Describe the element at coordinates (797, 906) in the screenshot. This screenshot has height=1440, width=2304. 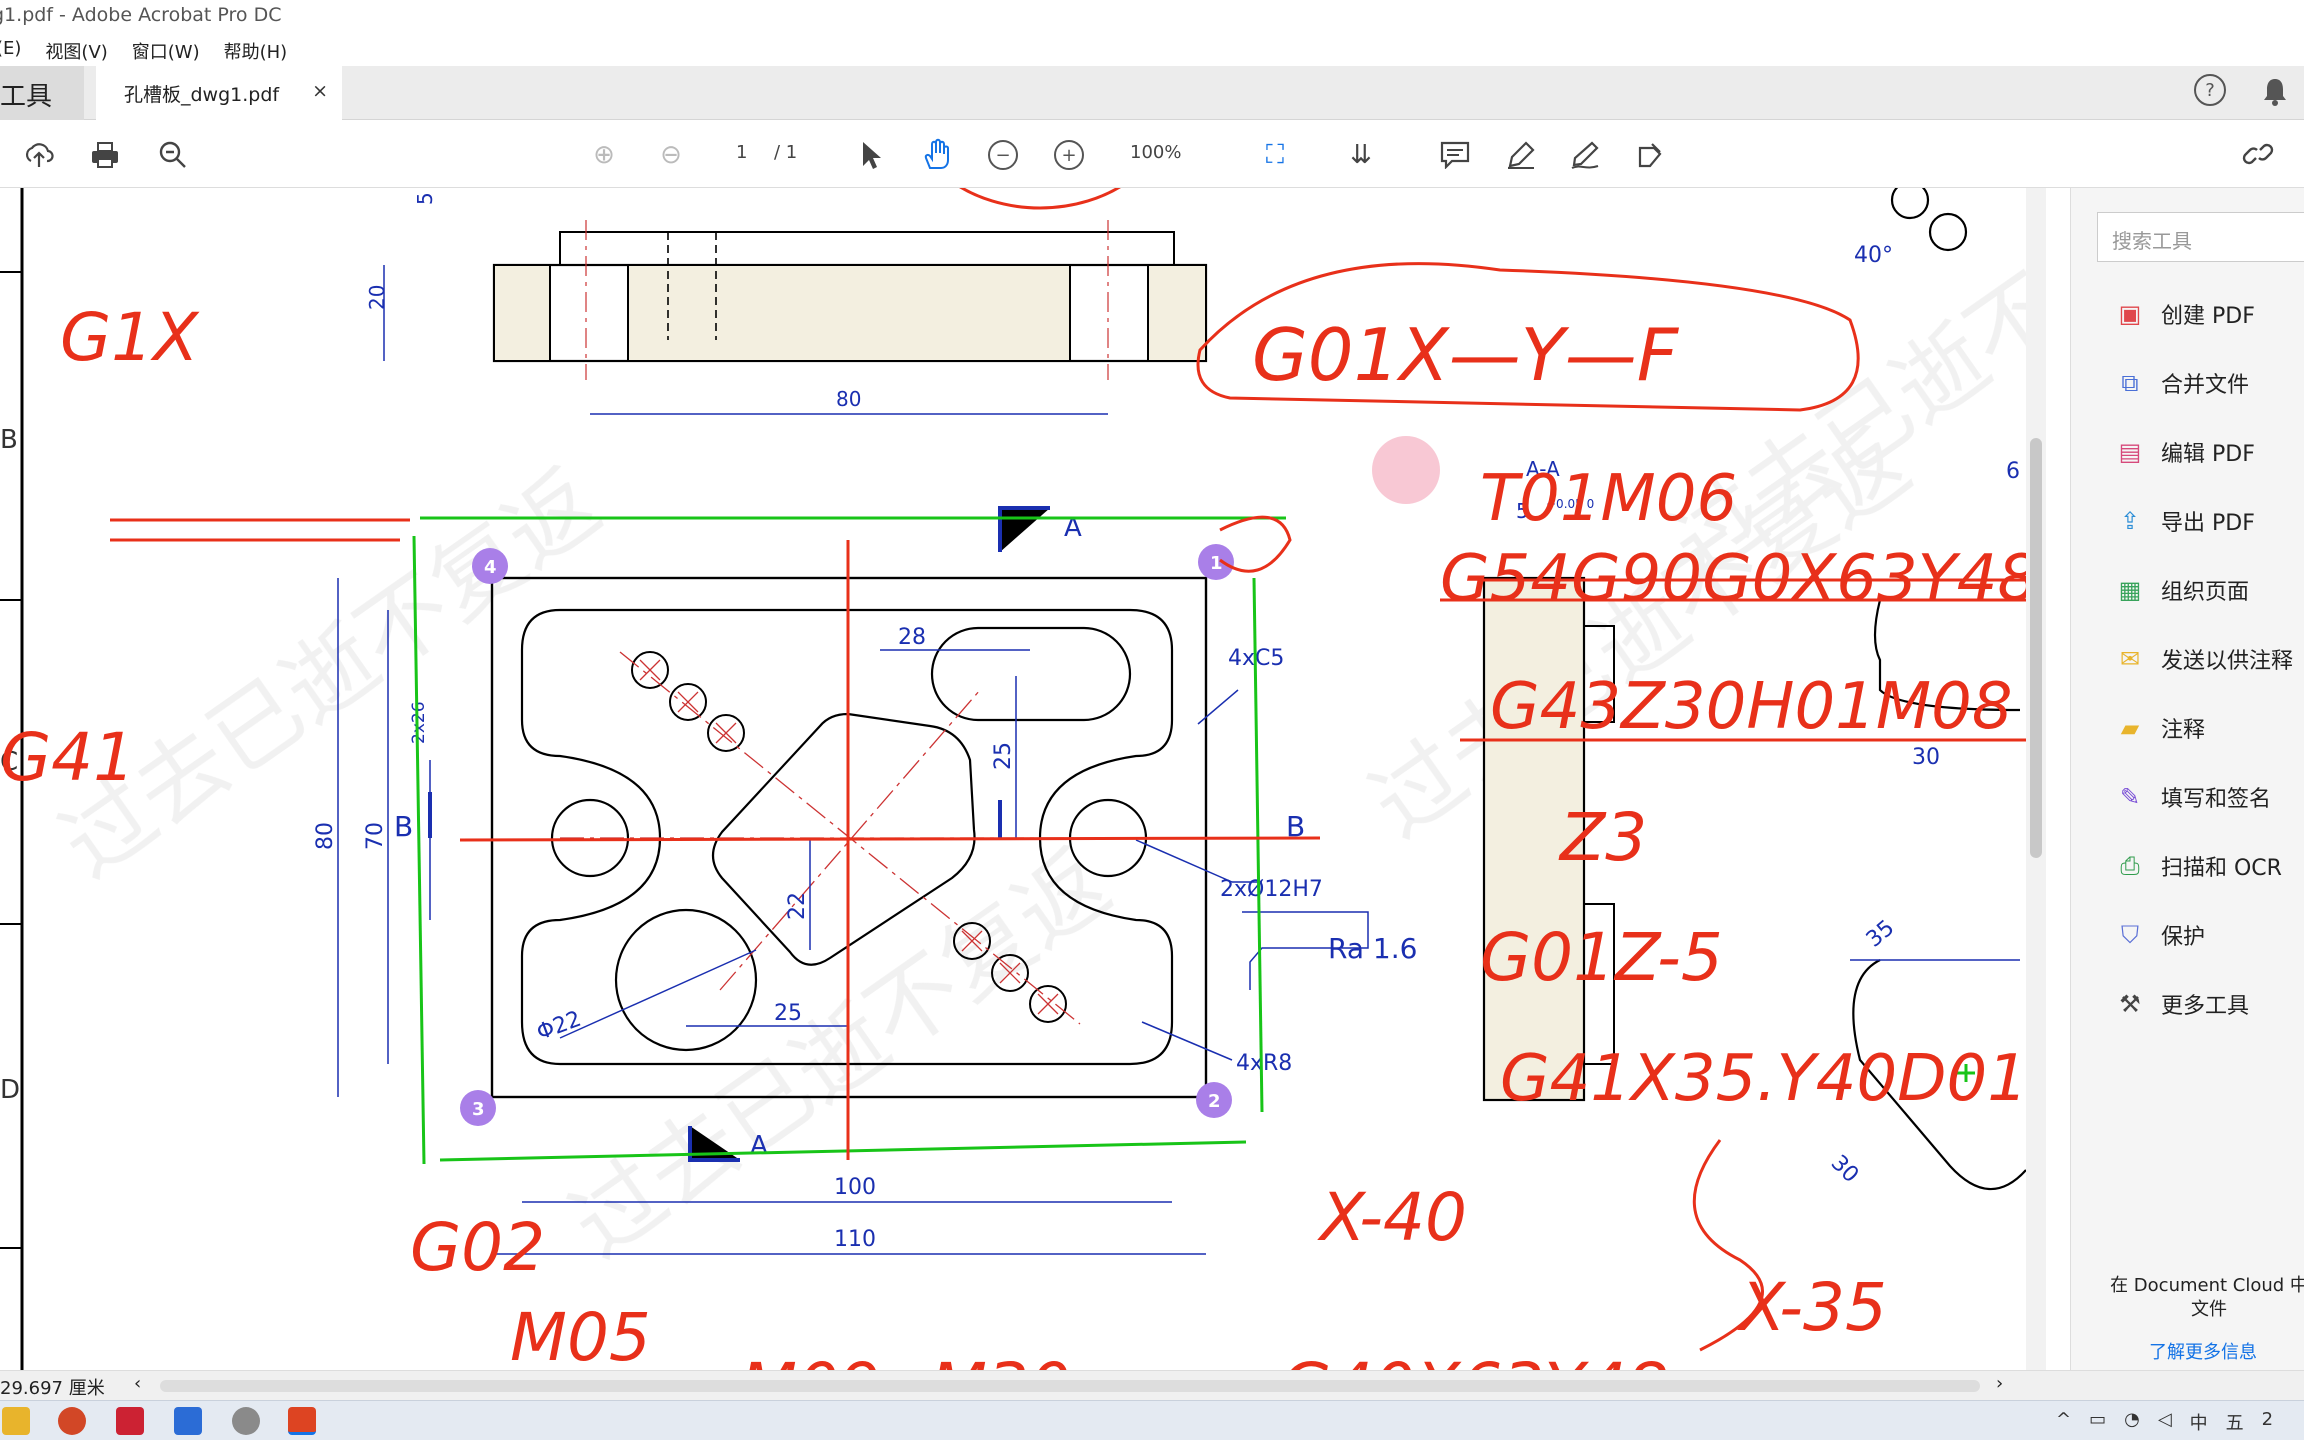
I see `dim-22: 22` at that location.